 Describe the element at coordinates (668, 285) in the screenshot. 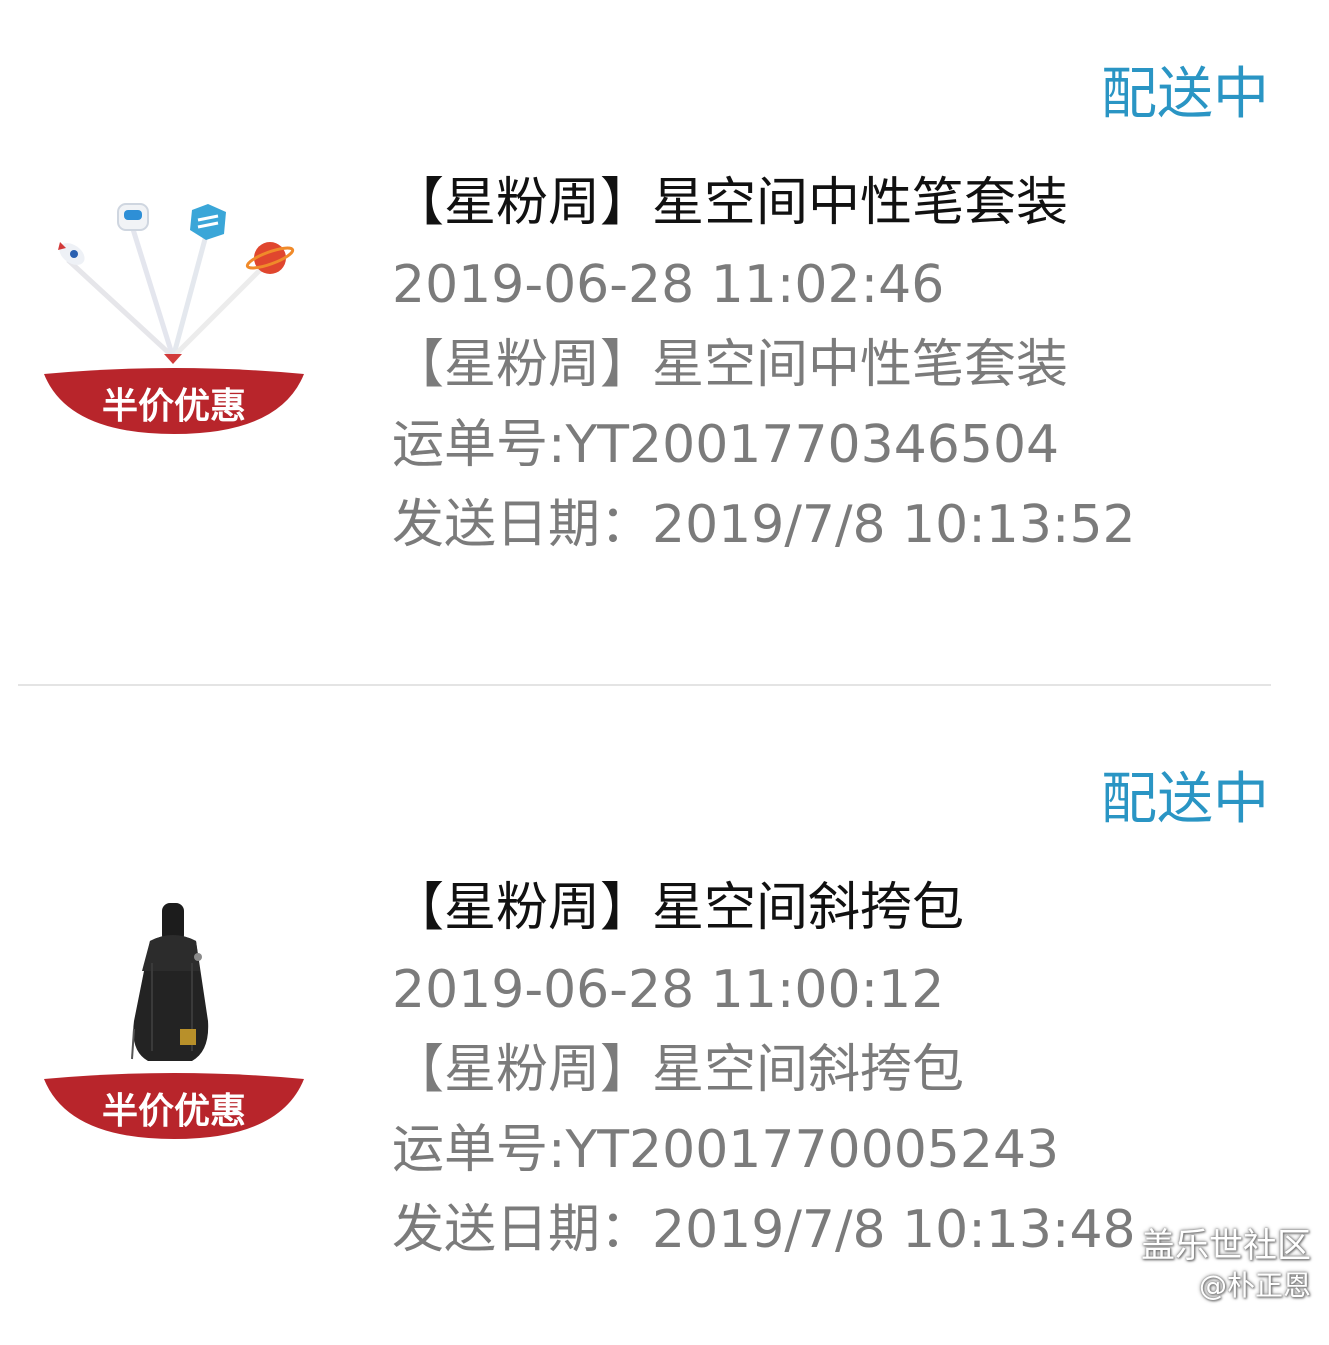

I see `order-time: 2019-06-28 11:02:46` at that location.